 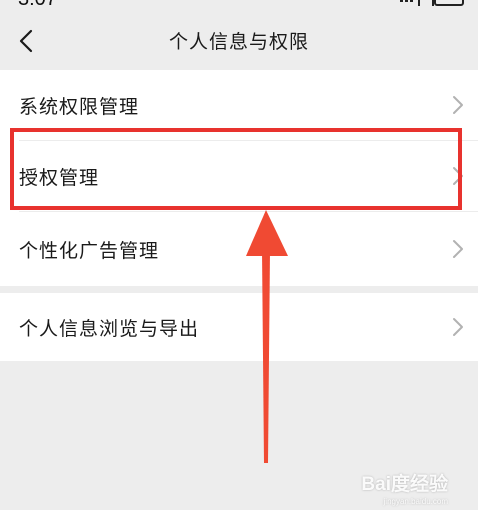 What do you see at coordinates (37, 5) in the screenshot?
I see `status-time: 3:07` at bounding box center [37, 5].